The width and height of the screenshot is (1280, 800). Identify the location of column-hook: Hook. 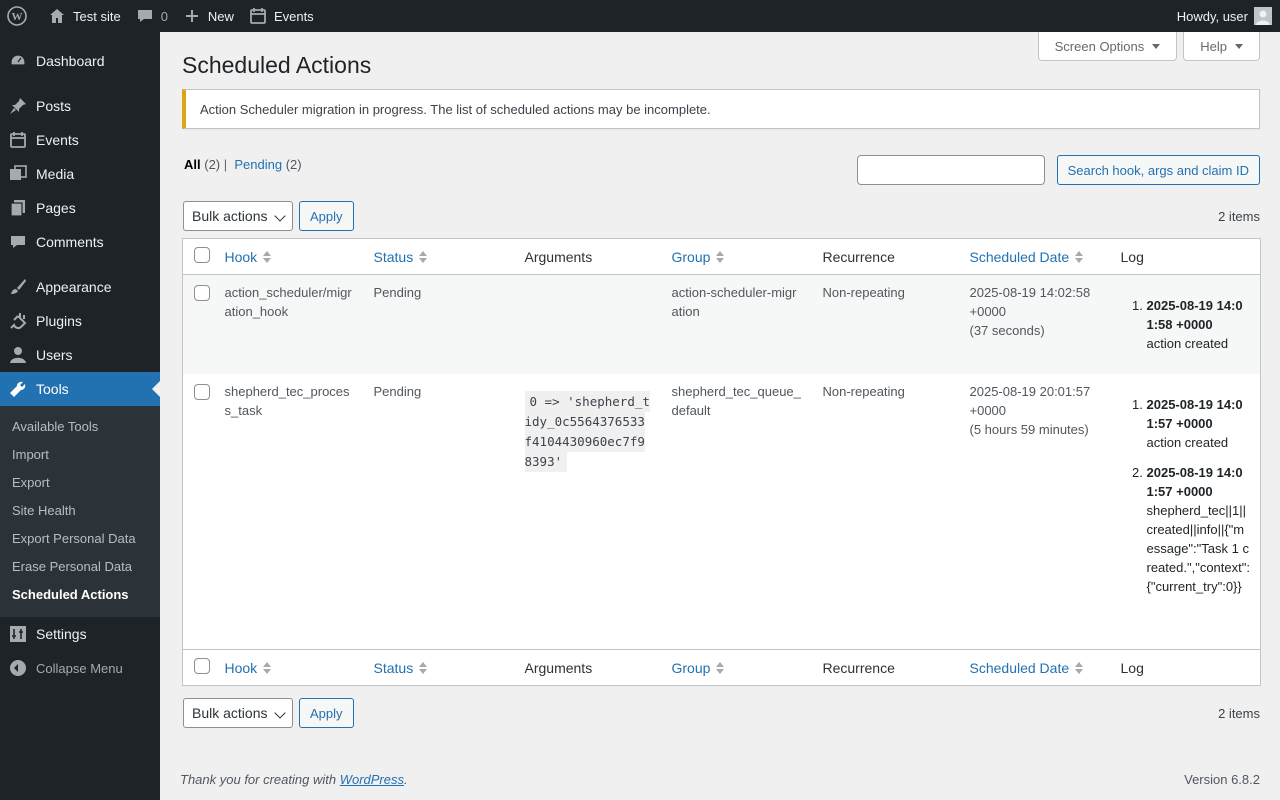
(289, 668).